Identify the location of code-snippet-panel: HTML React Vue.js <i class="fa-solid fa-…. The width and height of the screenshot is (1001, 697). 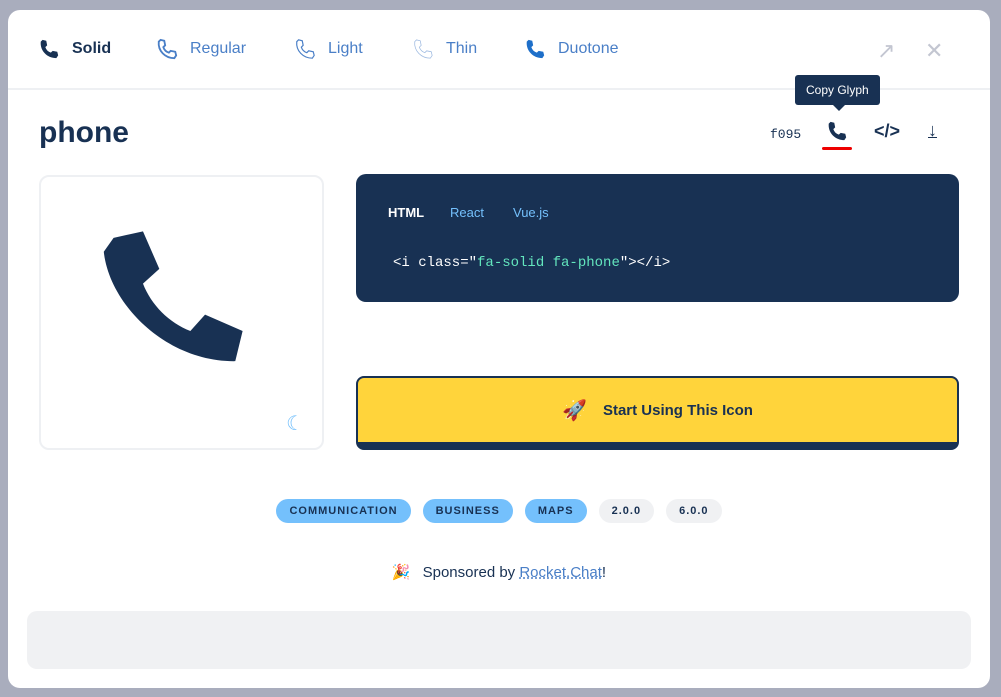
(657, 238).